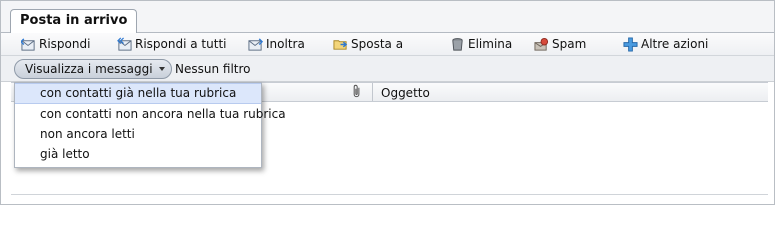  Describe the element at coordinates (457, 44) in the screenshot. I see `trash-icon` at that location.